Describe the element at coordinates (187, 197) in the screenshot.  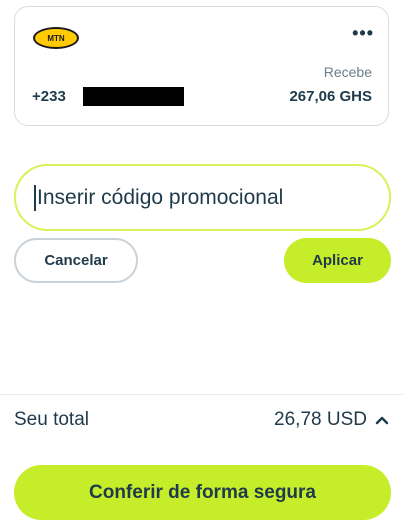
I see `promo-code-input` at that location.